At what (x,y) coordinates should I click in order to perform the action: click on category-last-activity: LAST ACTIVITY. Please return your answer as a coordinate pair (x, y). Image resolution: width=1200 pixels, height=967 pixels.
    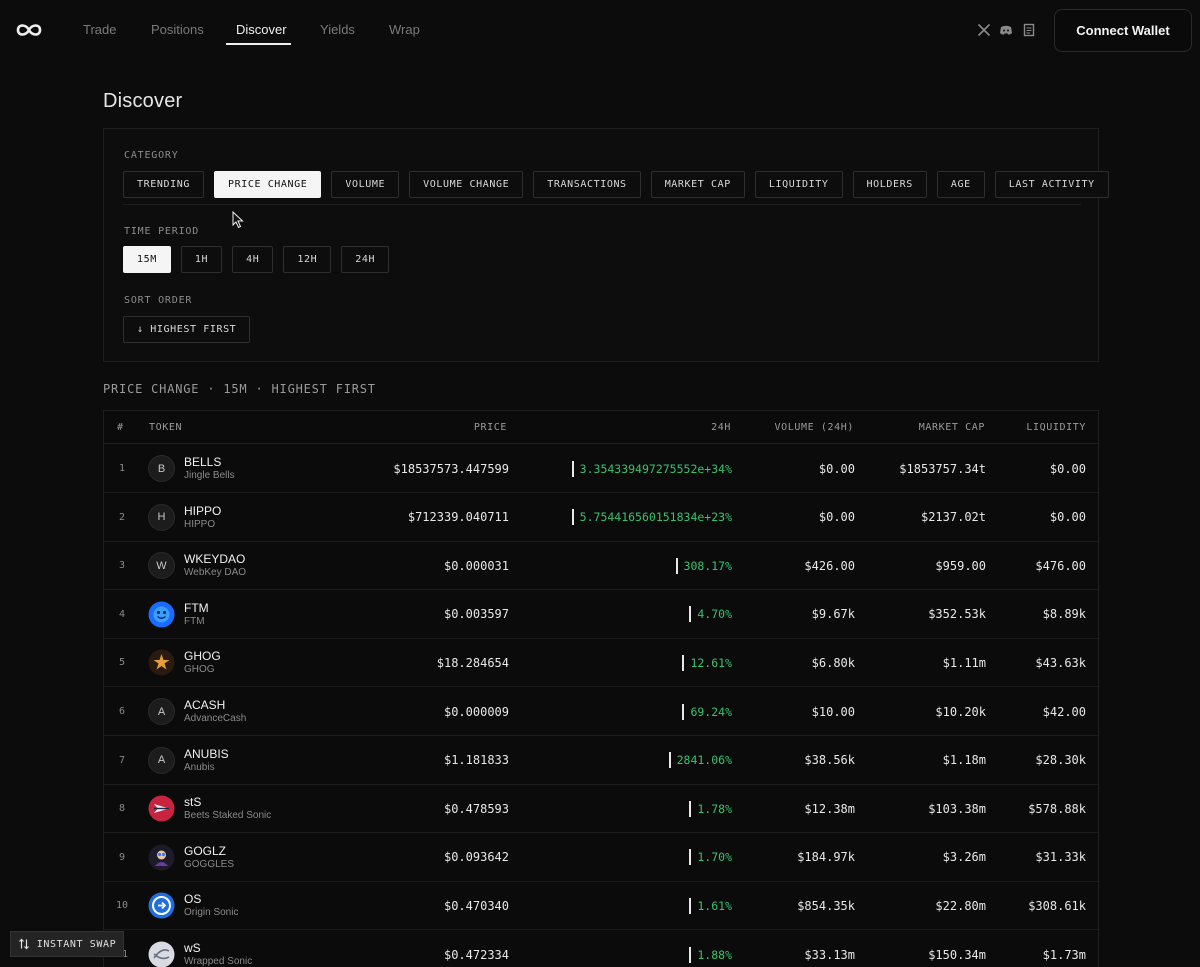
    Looking at the image, I should click on (1051, 184).